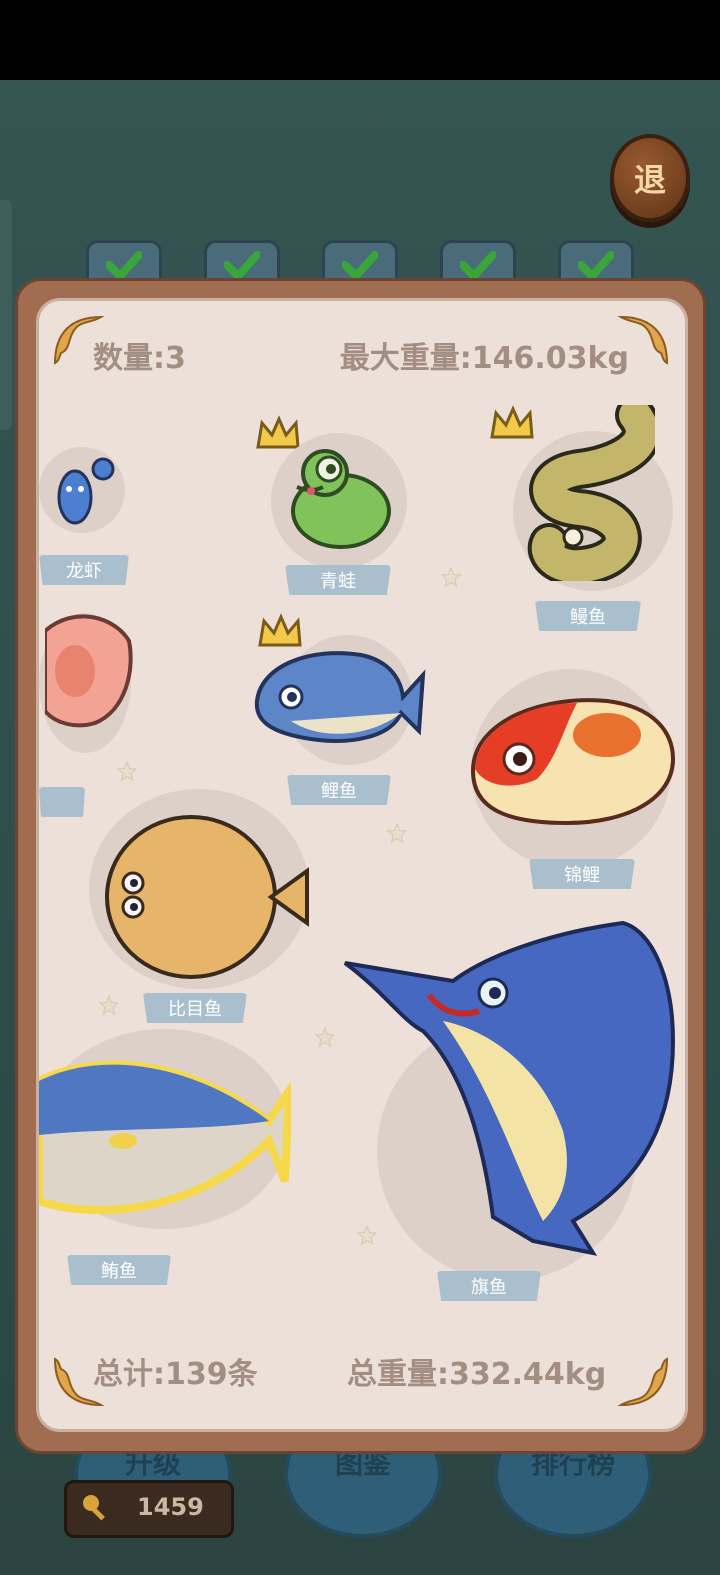 This screenshot has width=720, height=1575. Describe the element at coordinates (510, 1091) in the screenshot. I see `marlin-icon` at that location.